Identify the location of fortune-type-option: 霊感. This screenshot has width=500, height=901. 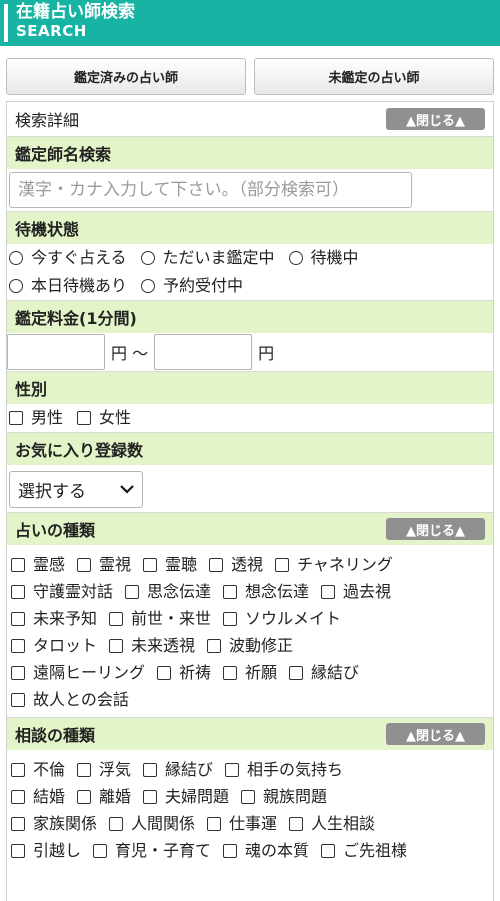
(38, 564).